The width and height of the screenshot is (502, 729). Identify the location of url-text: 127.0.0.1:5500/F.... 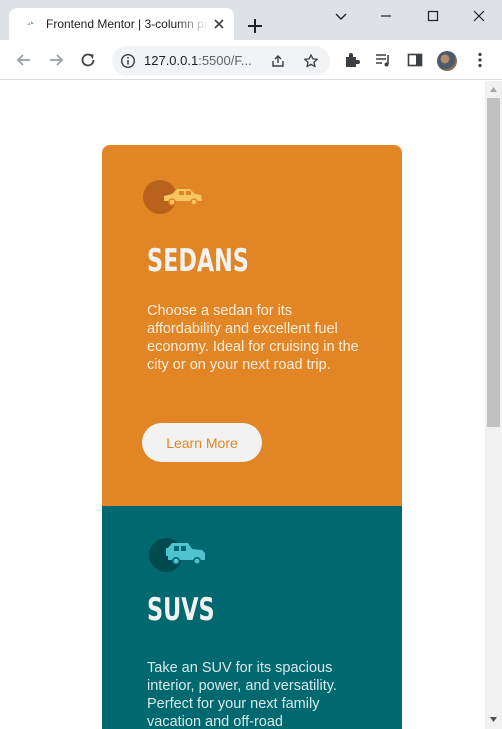
(214, 61).